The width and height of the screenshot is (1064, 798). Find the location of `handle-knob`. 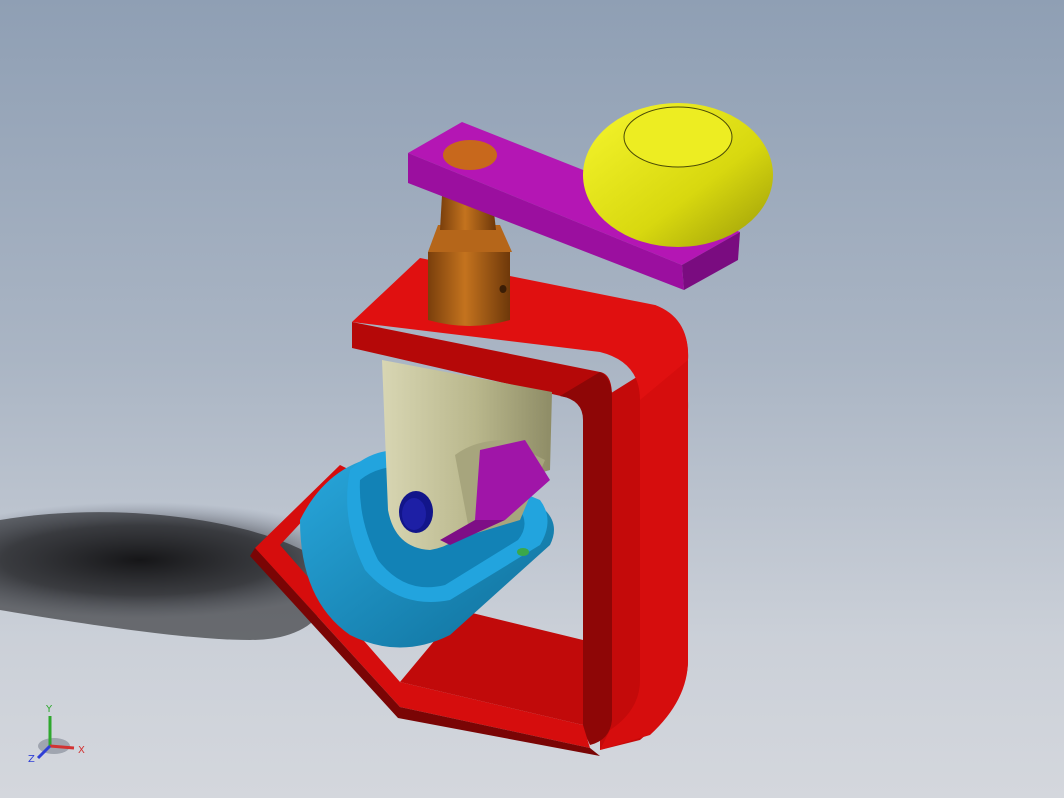

handle-knob is located at coordinates (678, 175).